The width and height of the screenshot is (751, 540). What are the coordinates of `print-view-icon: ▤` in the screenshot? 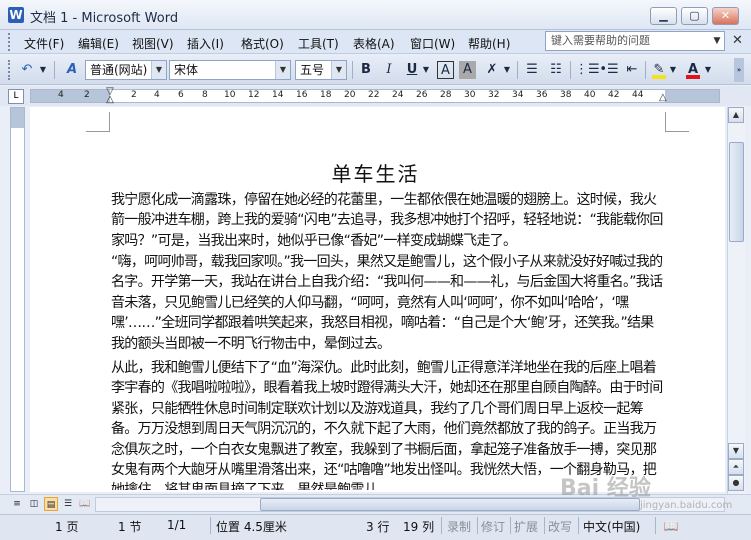 It's located at (51, 504).